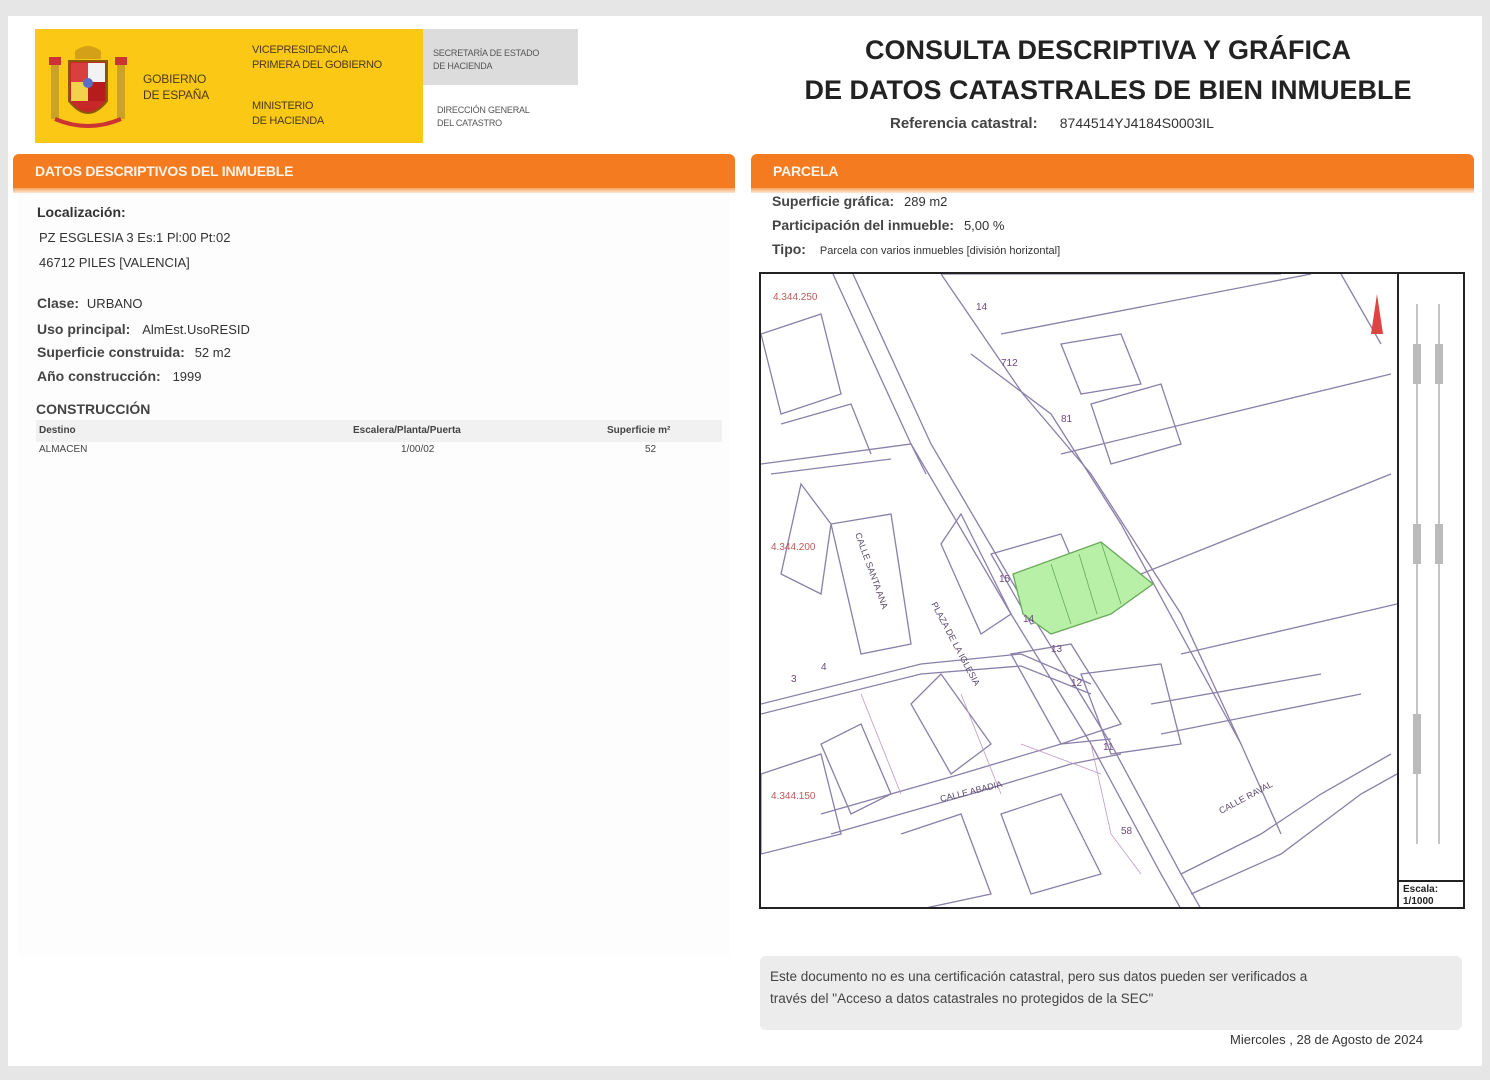  I want to click on scale-value: 1/1000, so click(1418, 901).